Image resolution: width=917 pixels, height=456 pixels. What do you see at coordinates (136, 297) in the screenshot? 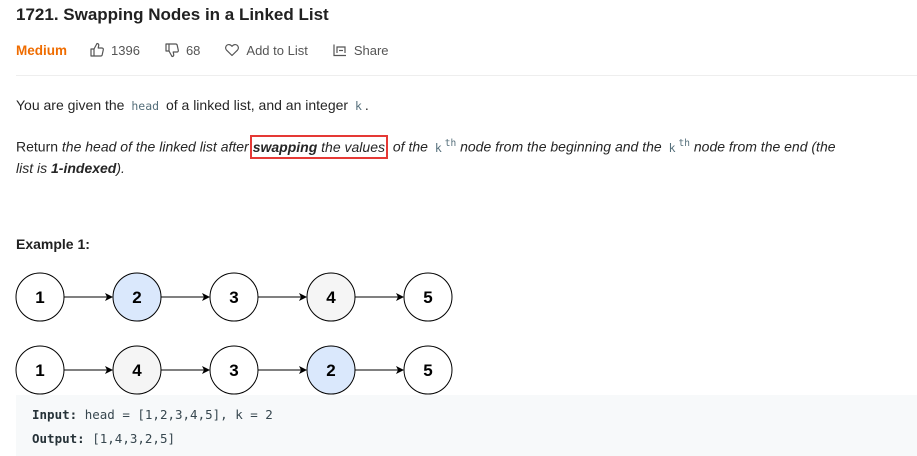
I see `before-node-label: 2` at bounding box center [136, 297].